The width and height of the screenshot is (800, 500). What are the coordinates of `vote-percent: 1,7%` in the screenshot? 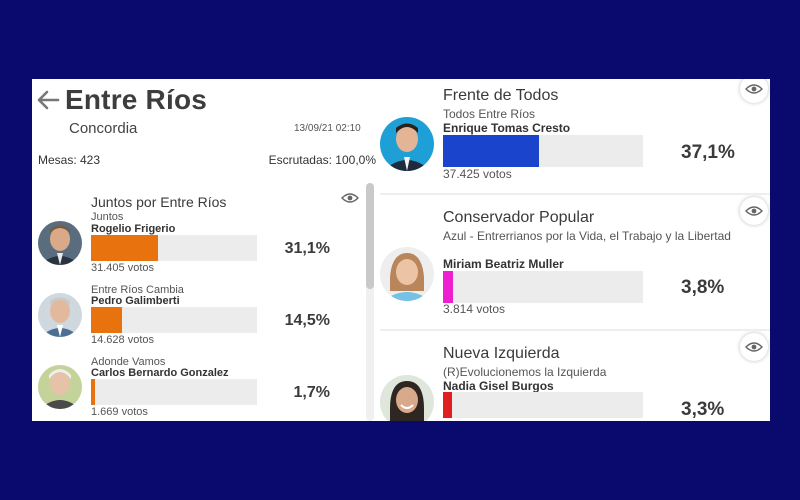 It's located at (311, 392).